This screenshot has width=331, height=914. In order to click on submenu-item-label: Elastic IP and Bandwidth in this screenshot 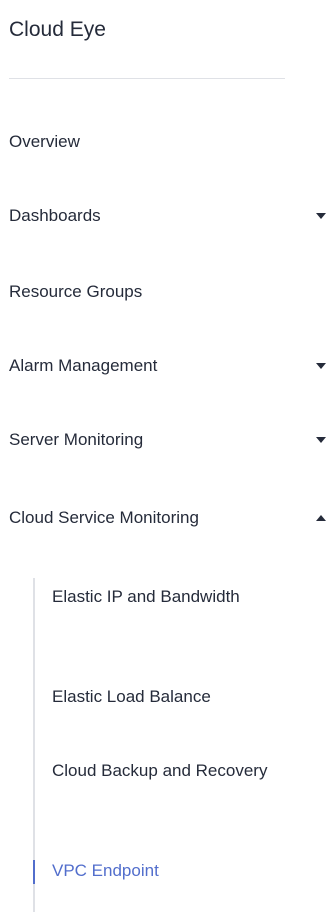, I will do `click(146, 596)`.